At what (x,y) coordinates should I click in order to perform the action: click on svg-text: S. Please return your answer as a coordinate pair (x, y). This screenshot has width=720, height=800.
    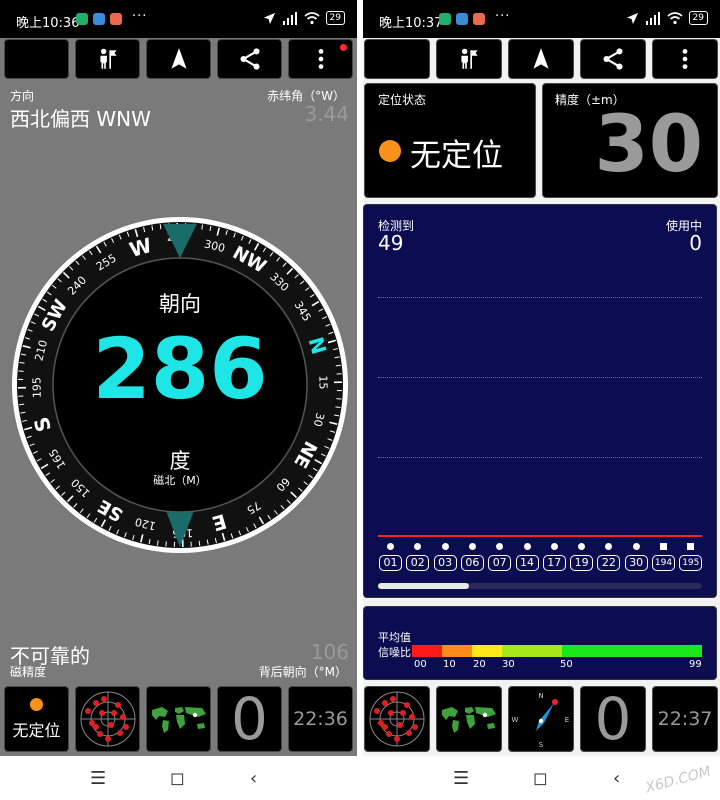
    Looking at the image, I should click on (541, 745).